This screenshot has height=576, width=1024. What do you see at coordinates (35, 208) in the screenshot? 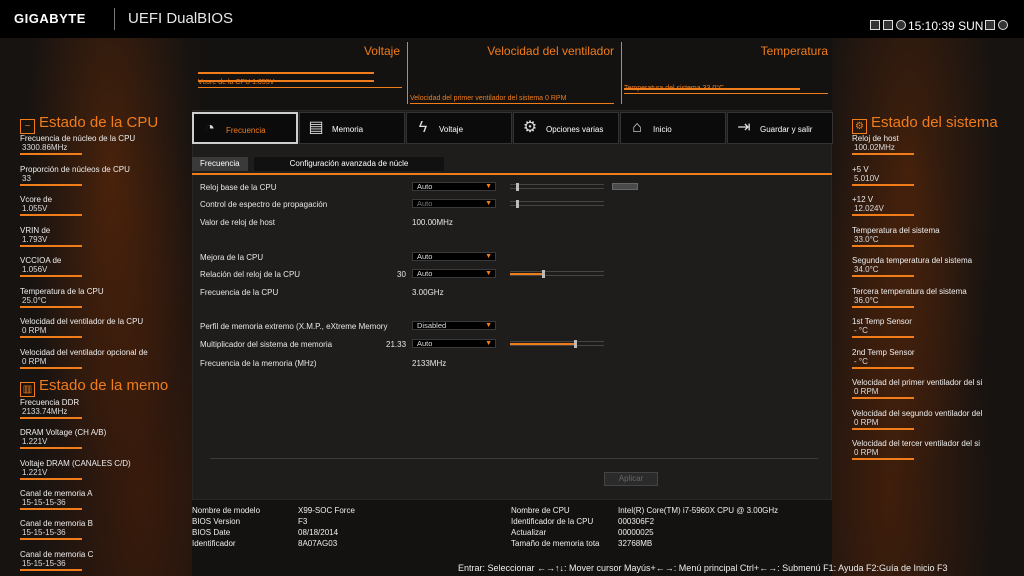
I see `status-value: 1.055V` at bounding box center [35, 208].